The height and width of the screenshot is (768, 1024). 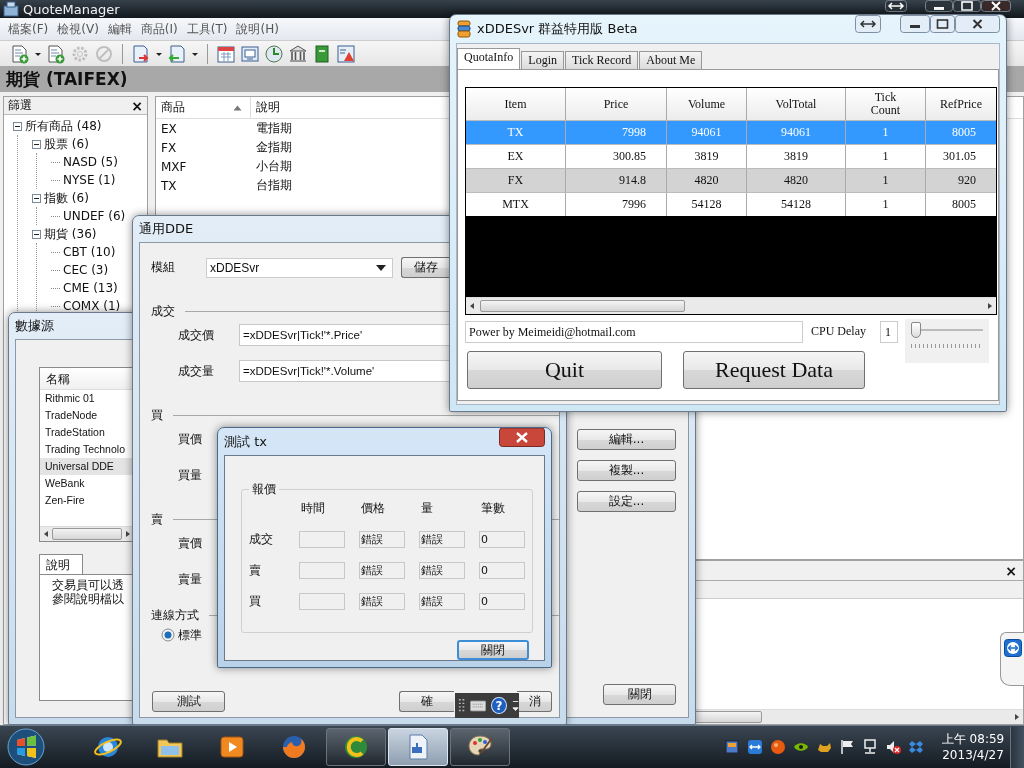 I want to click on table-cell: 1, so click(x=886, y=204).